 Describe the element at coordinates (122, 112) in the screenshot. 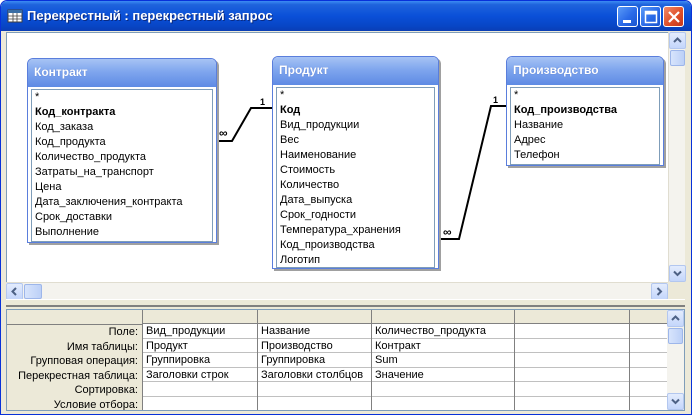

I see `field-item-key: Код_контракта` at that location.